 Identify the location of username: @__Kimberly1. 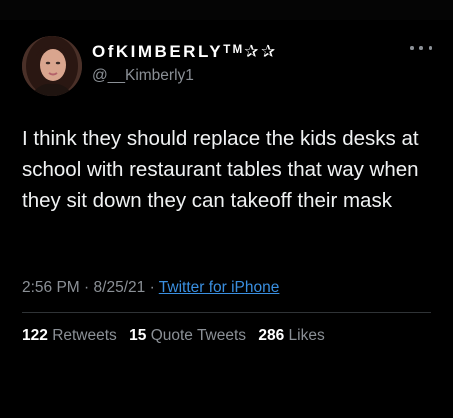
(143, 76).